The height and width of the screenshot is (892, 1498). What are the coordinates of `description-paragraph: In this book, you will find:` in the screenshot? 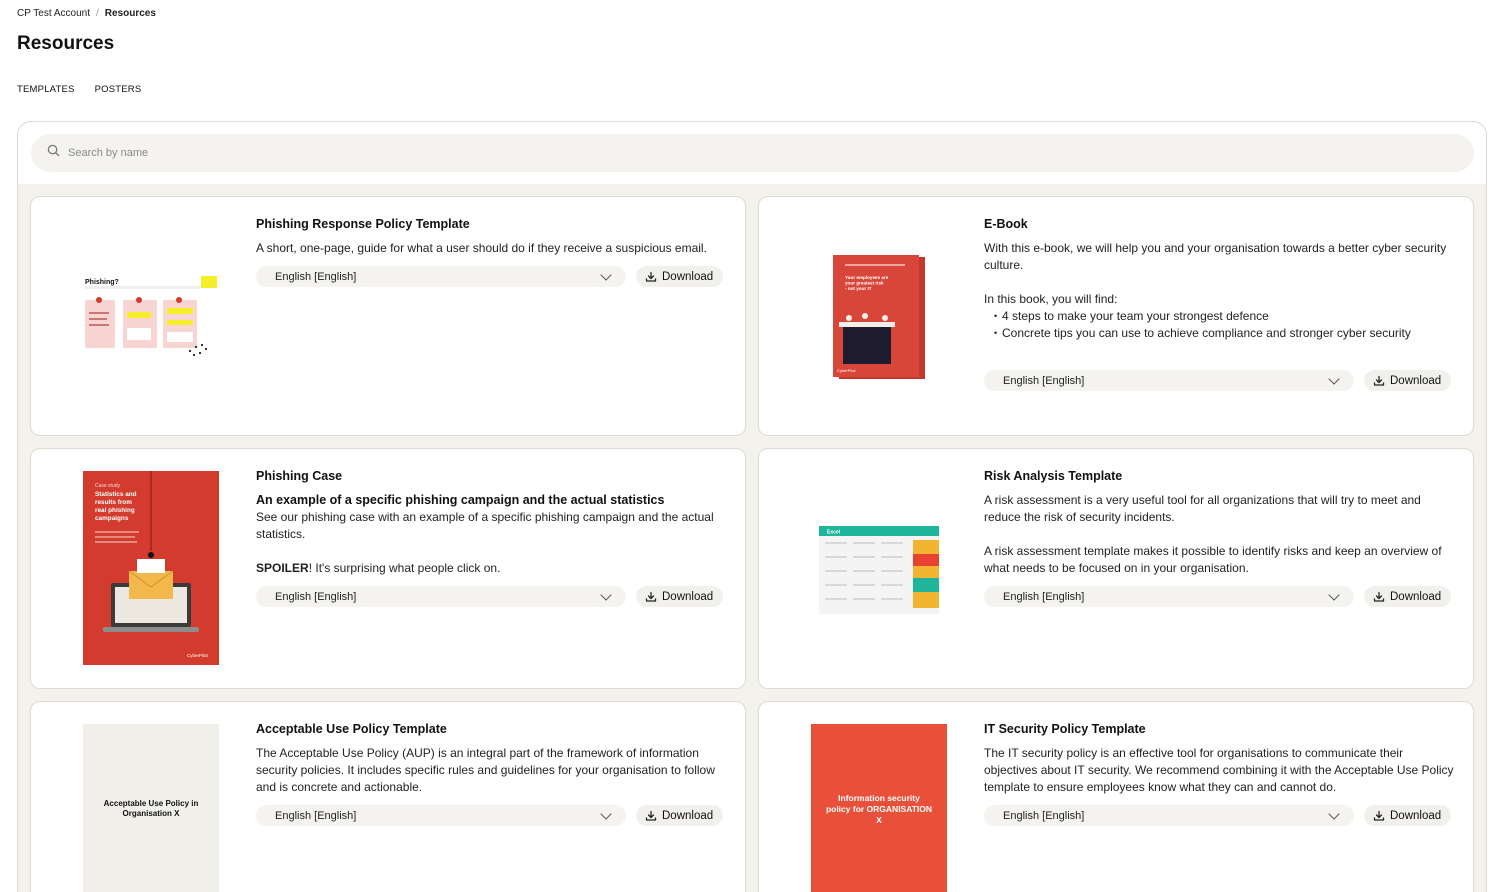 It's located at (1051, 299).